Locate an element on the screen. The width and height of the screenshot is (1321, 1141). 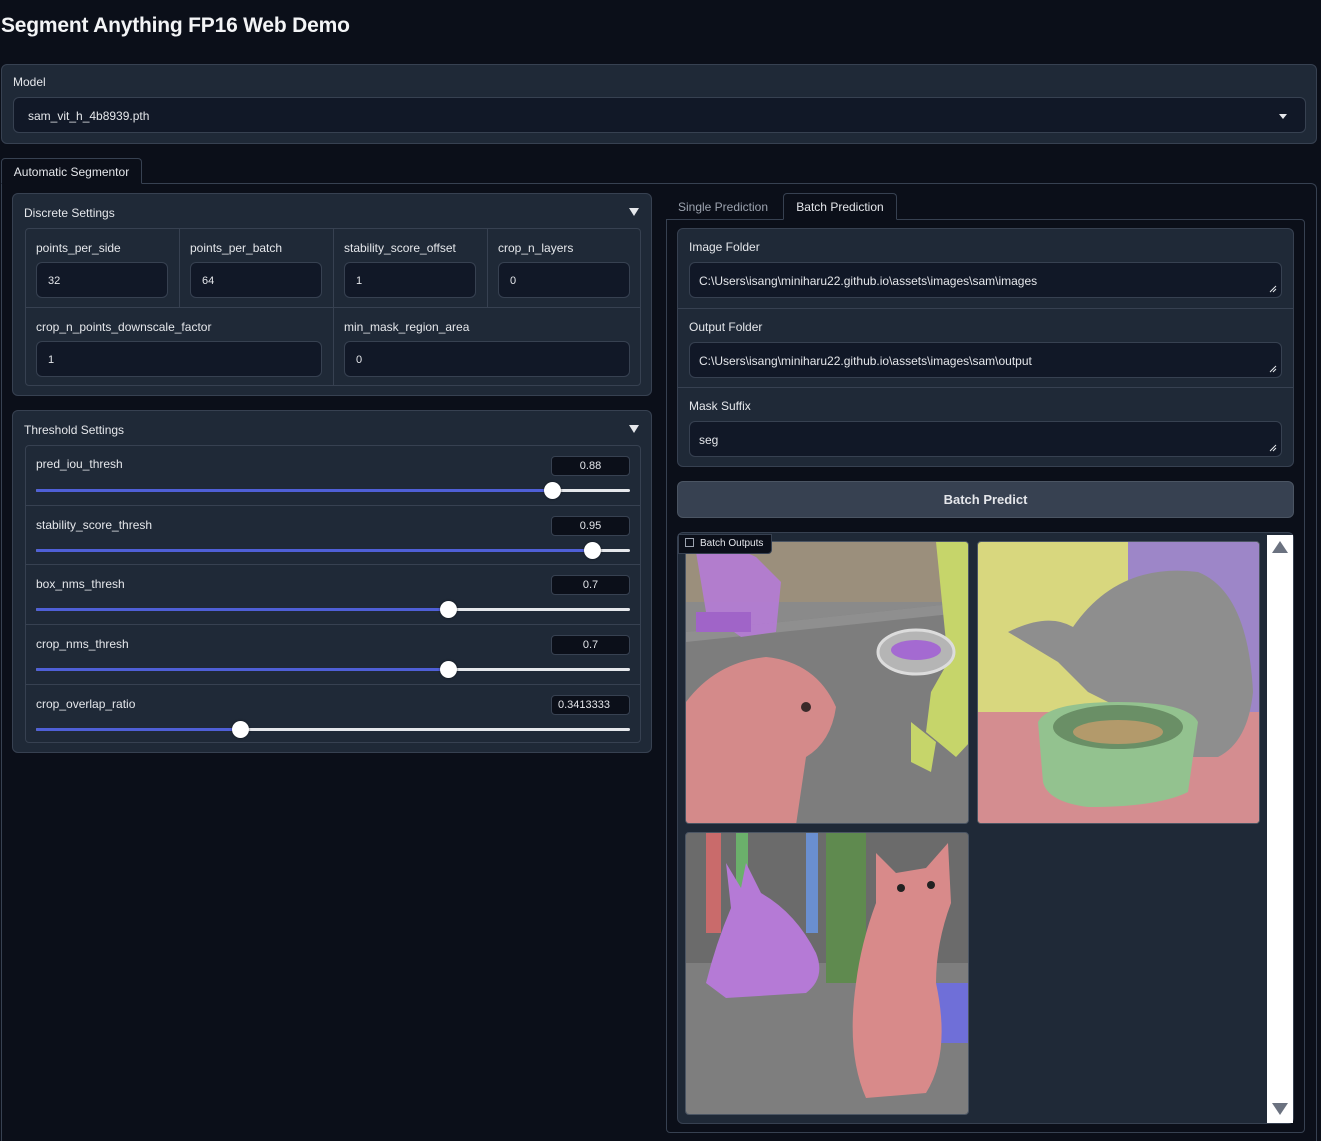
model-dropdown: sam_vit_h_4b8939.pth is located at coordinates (659, 115).